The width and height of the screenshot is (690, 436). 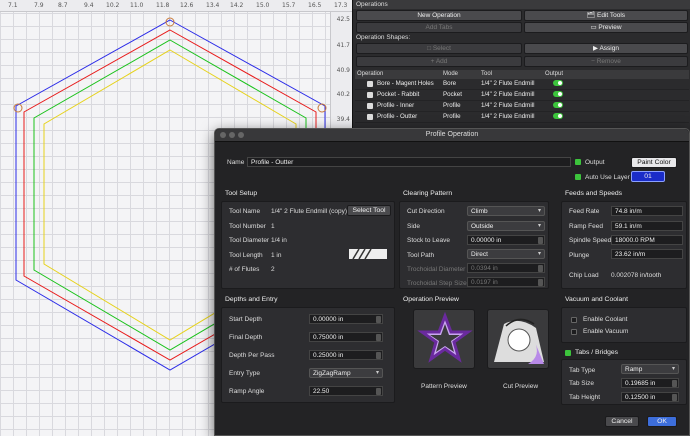 I want to click on trochoidal-step-input: 0.0197 in, so click(x=506, y=282).